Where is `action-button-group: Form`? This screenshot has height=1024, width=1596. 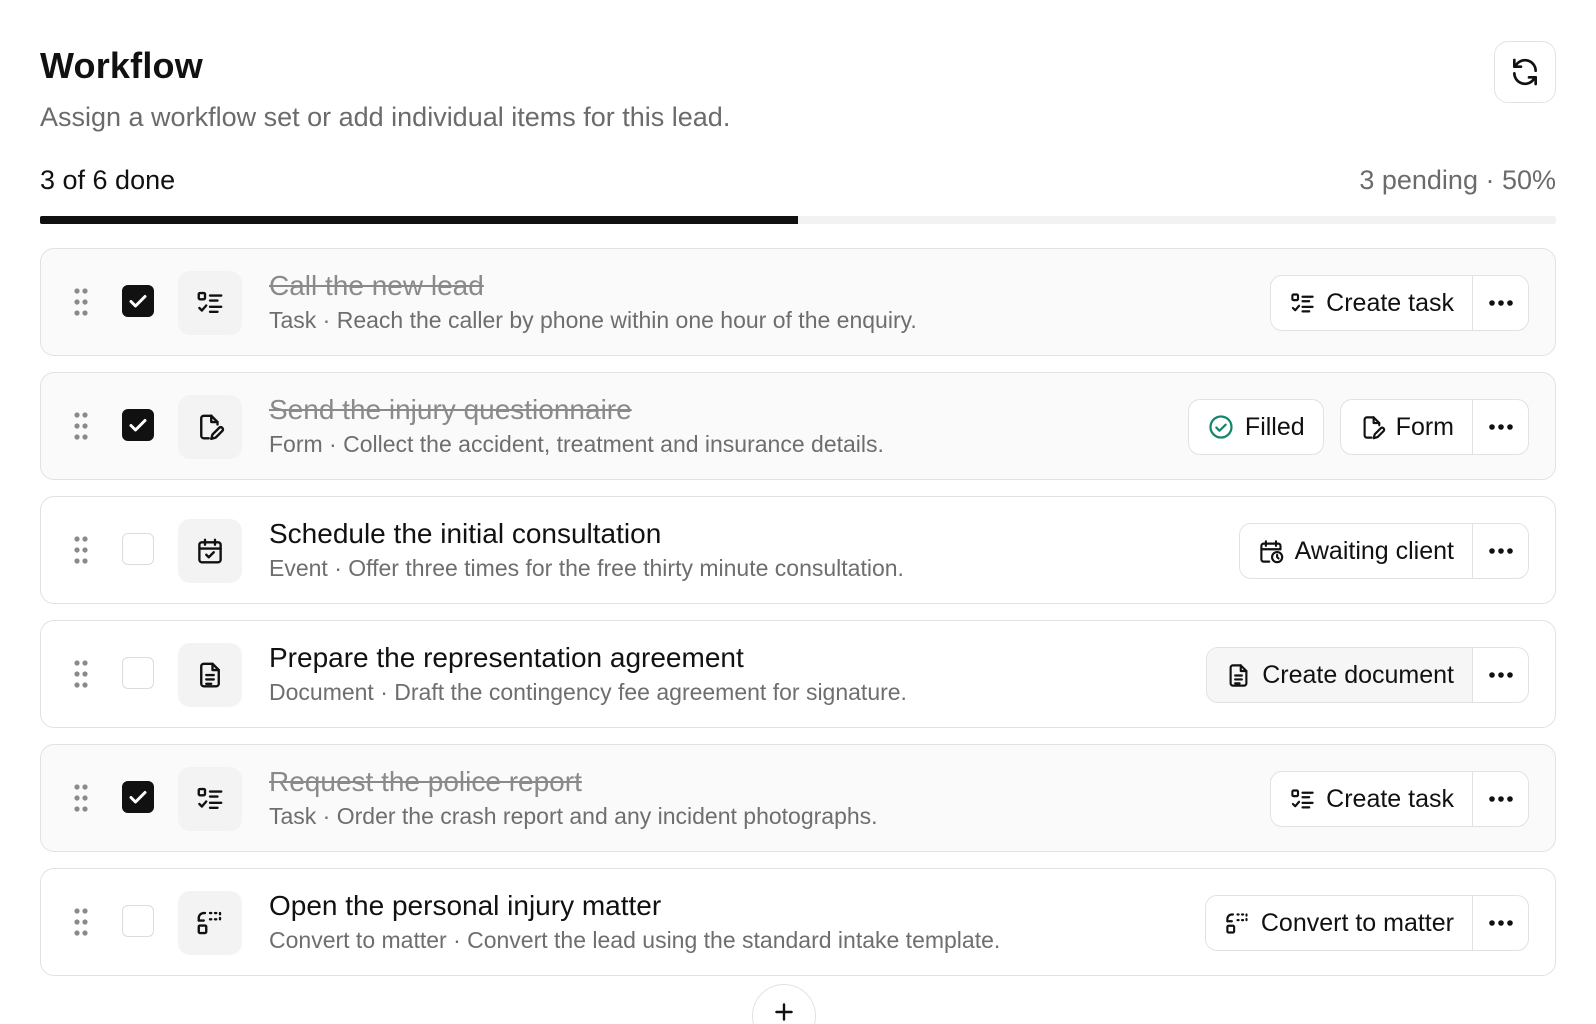 action-button-group: Form is located at coordinates (1434, 427).